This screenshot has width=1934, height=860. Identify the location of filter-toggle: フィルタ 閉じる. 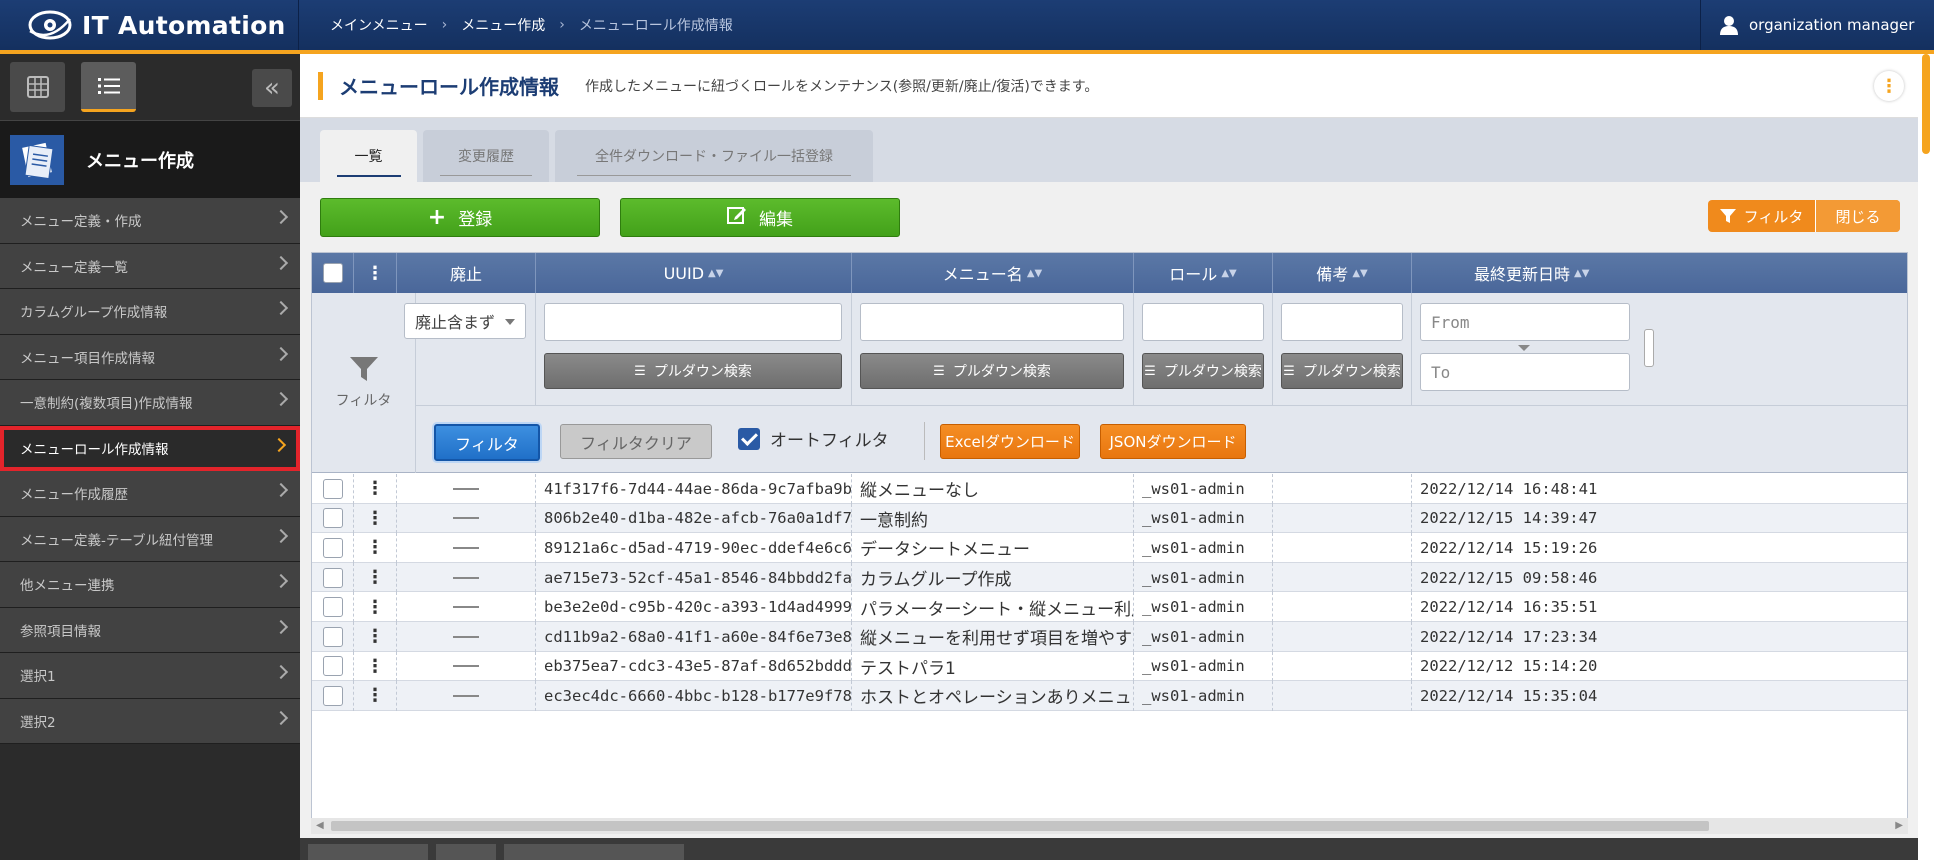
(1804, 216).